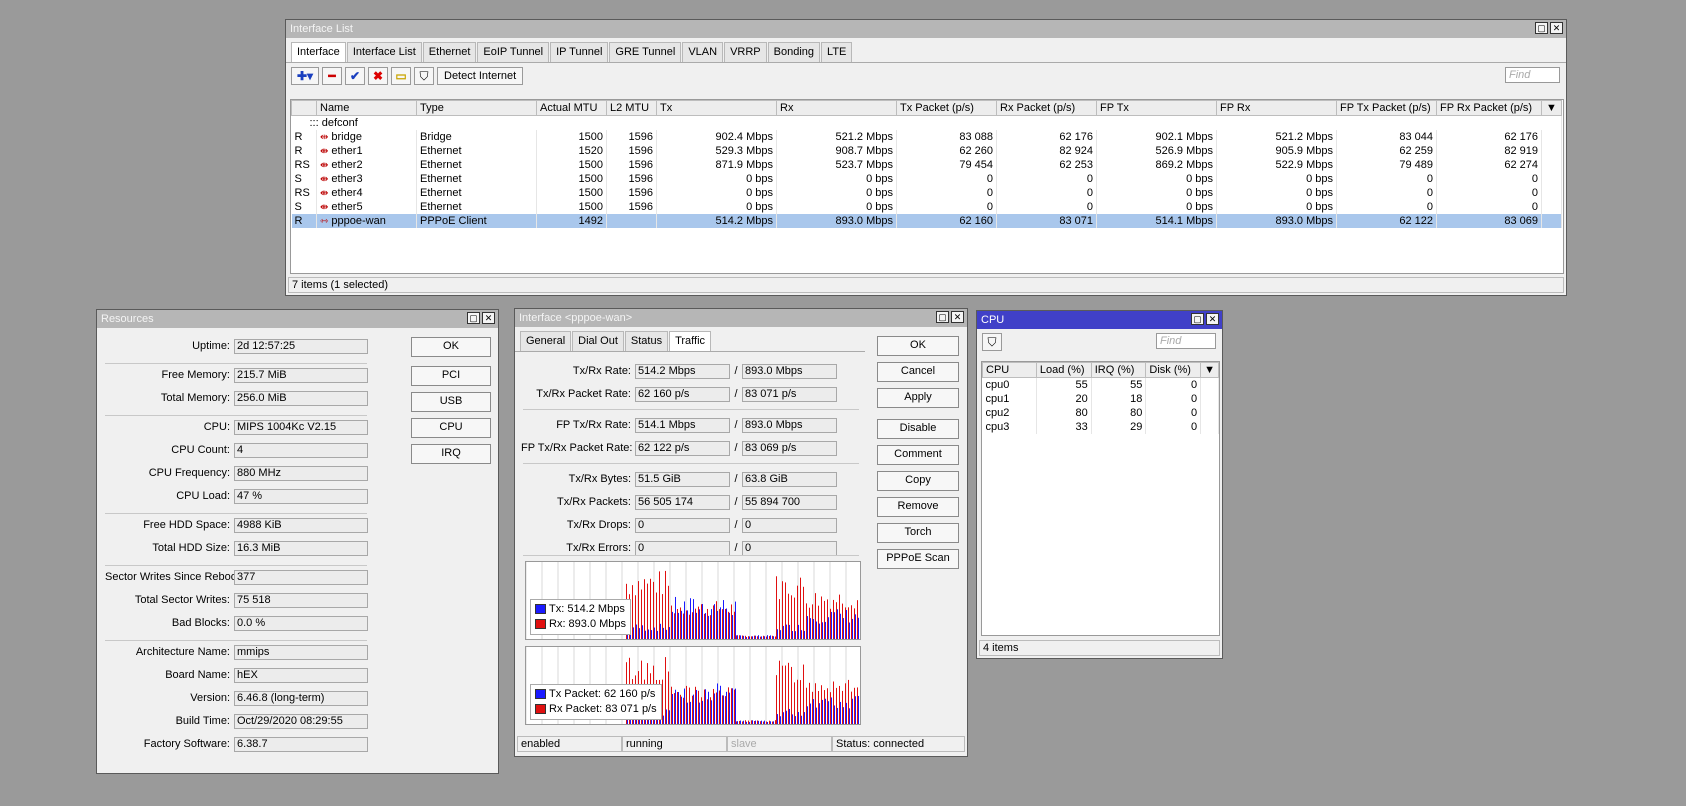  What do you see at coordinates (1118, 370) in the screenshot?
I see `column-header: IRQ (%)` at bounding box center [1118, 370].